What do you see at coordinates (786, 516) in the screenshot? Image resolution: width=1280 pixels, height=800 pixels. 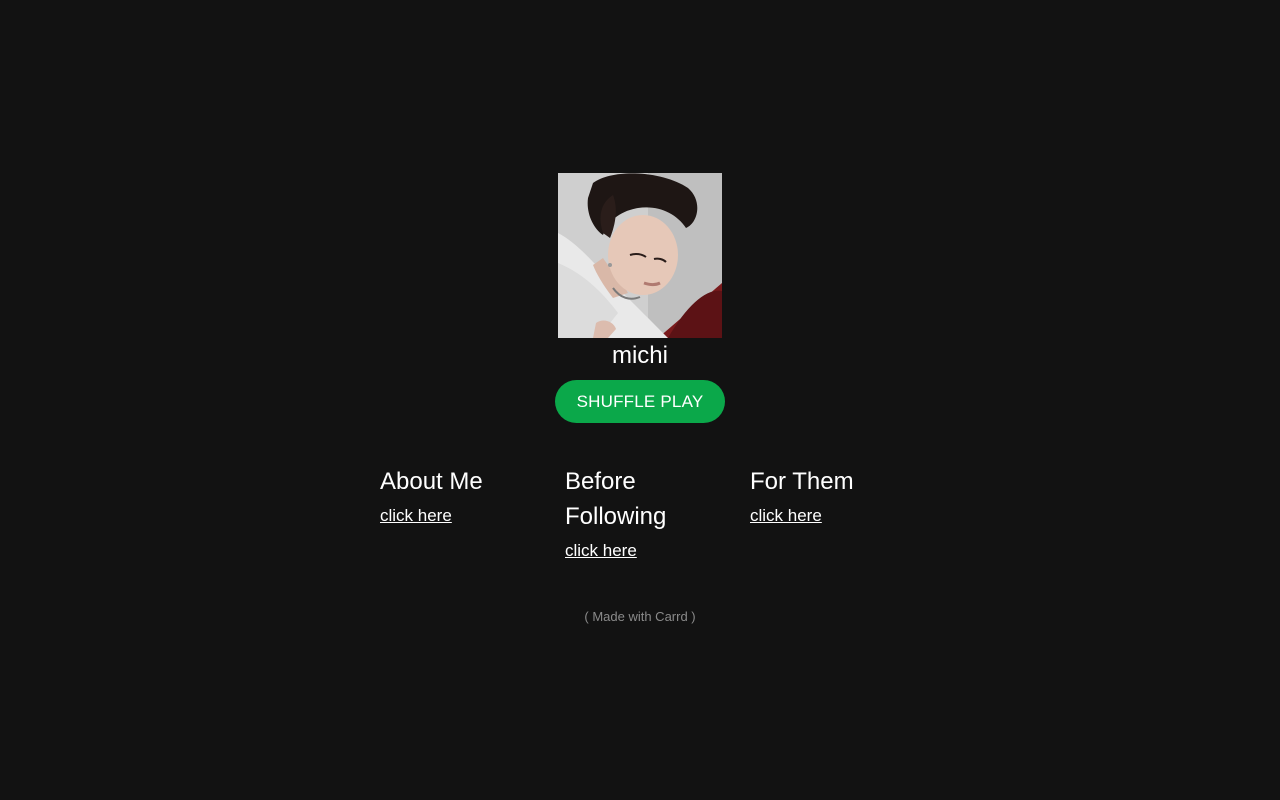 I see `for-them-link: click here` at bounding box center [786, 516].